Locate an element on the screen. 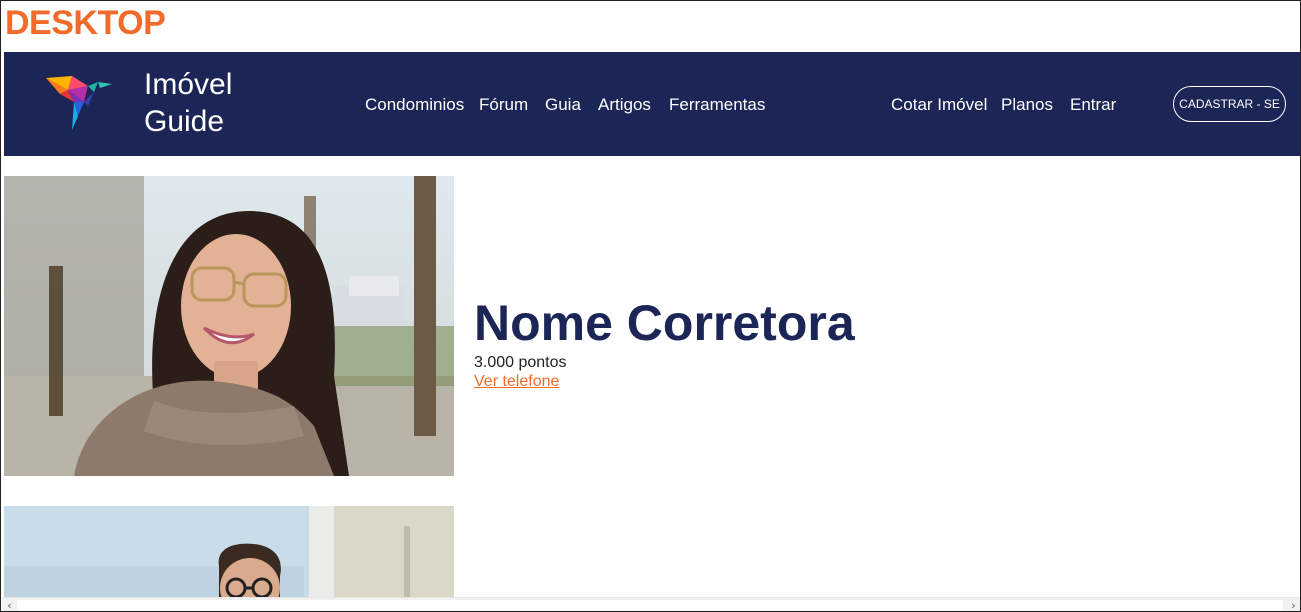 The width and height of the screenshot is (1301, 612). chevron-right-icon: › is located at coordinates (1293, 604).